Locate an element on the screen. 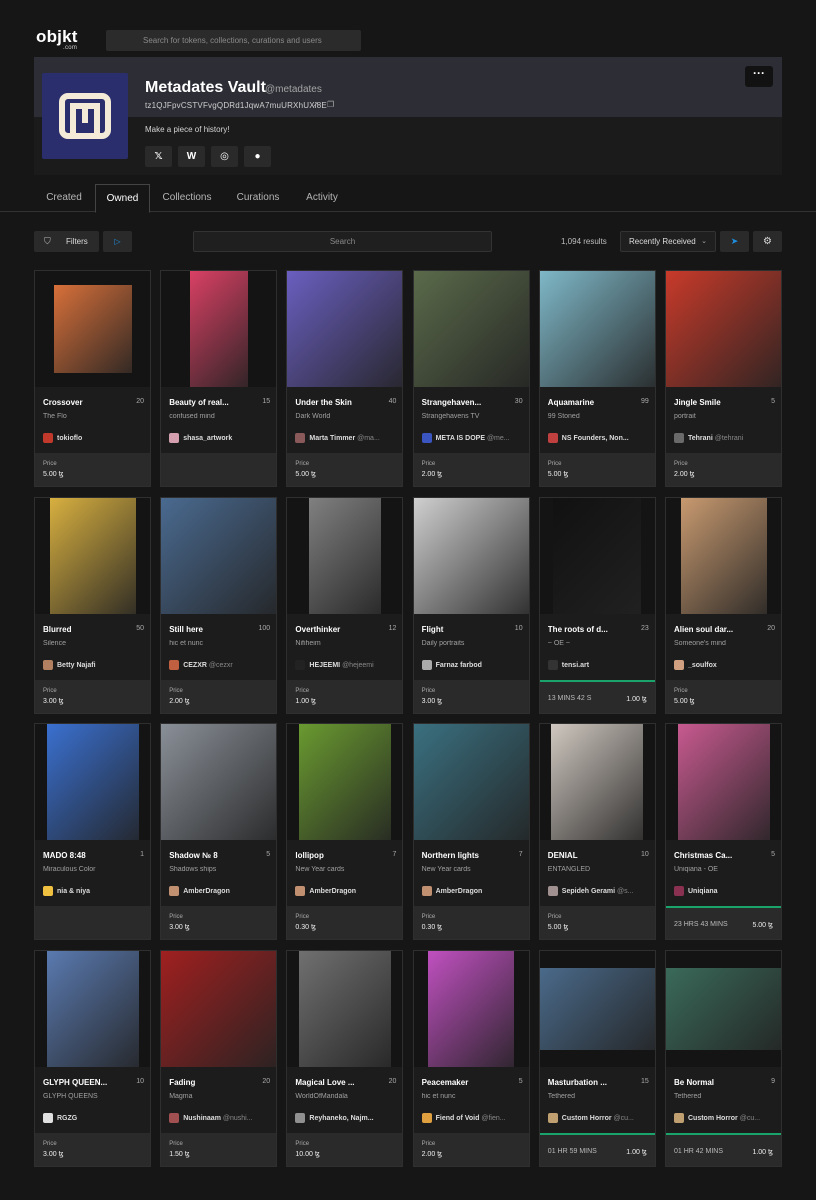  token-title: DENIAL is located at coordinates (590, 855).